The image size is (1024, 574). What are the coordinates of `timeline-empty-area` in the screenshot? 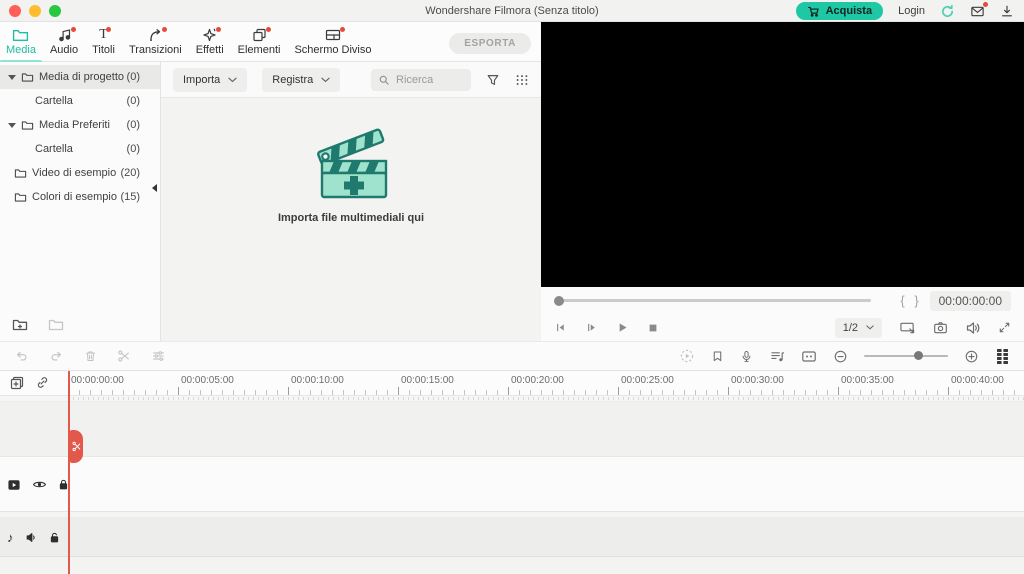 It's located at (512, 429).